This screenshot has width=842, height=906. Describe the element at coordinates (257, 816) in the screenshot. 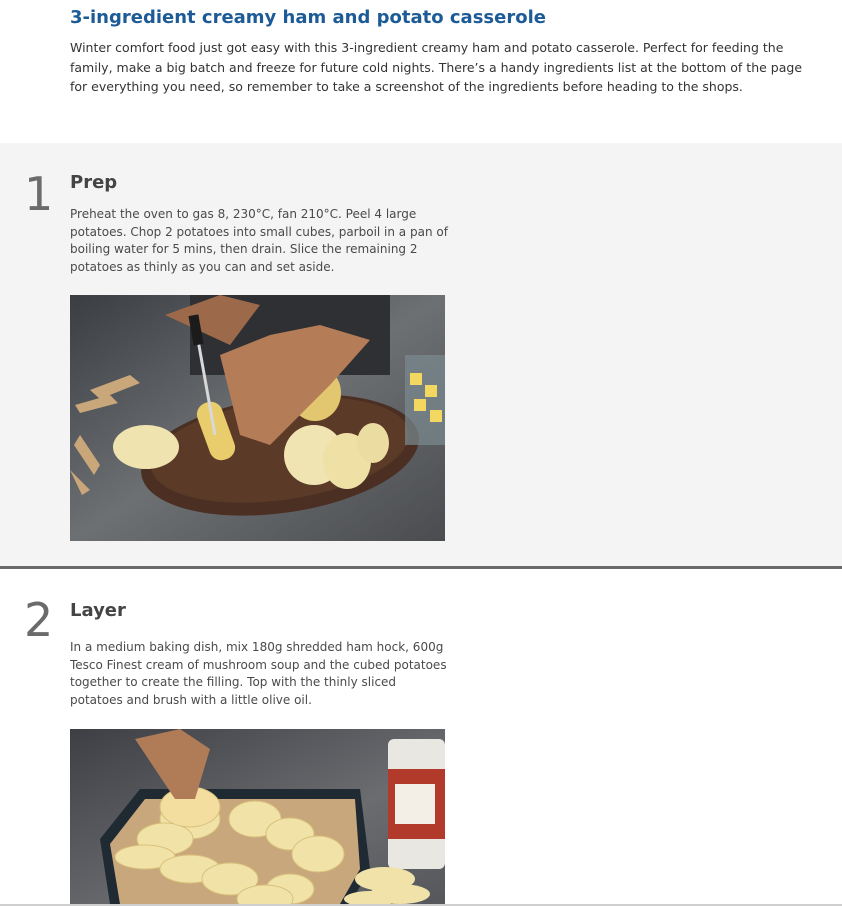

I see `photo-layering-casserole` at that location.